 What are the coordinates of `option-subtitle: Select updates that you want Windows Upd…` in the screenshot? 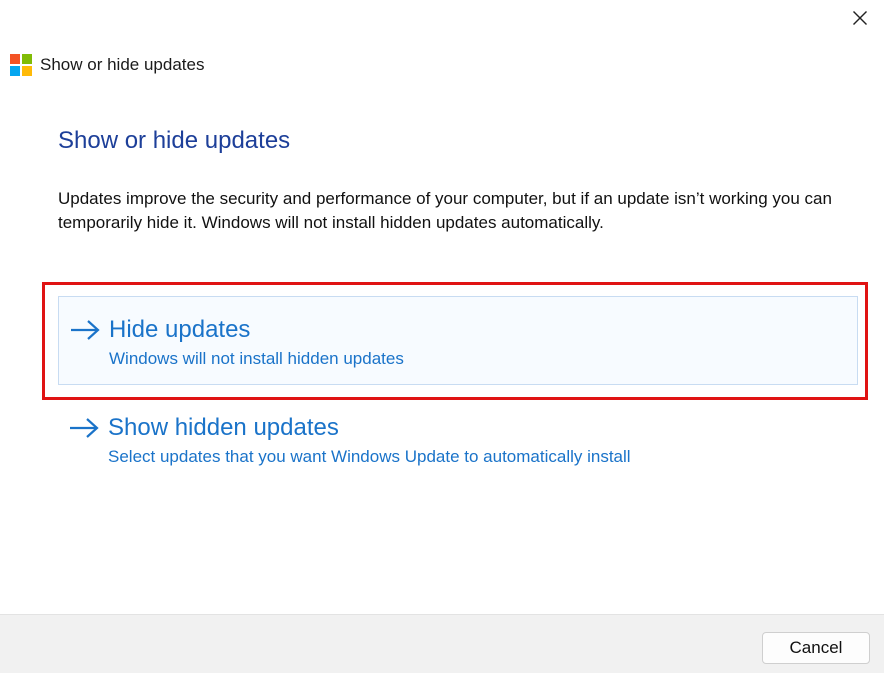 It's located at (369, 456).